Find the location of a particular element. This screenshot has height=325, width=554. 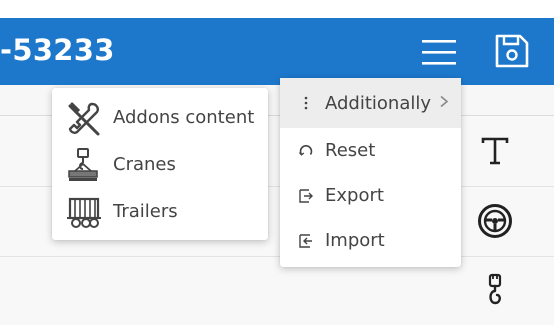

crane-icon is located at coordinates (84, 165).